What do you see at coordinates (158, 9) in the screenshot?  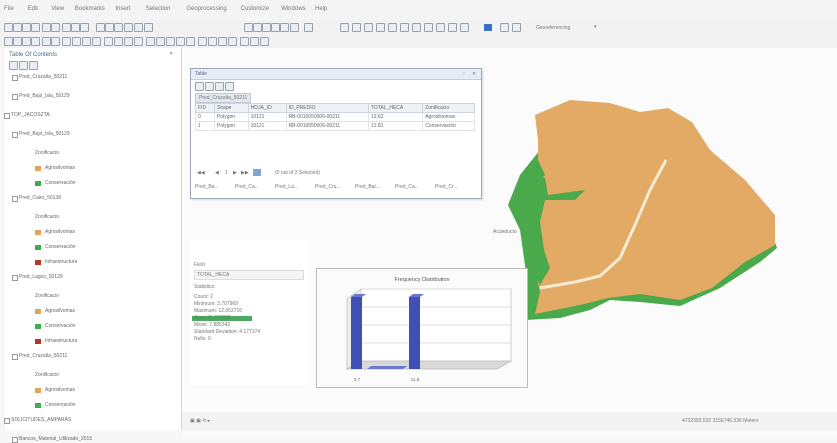 I see `menu-selection: Selection` at bounding box center [158, 9].